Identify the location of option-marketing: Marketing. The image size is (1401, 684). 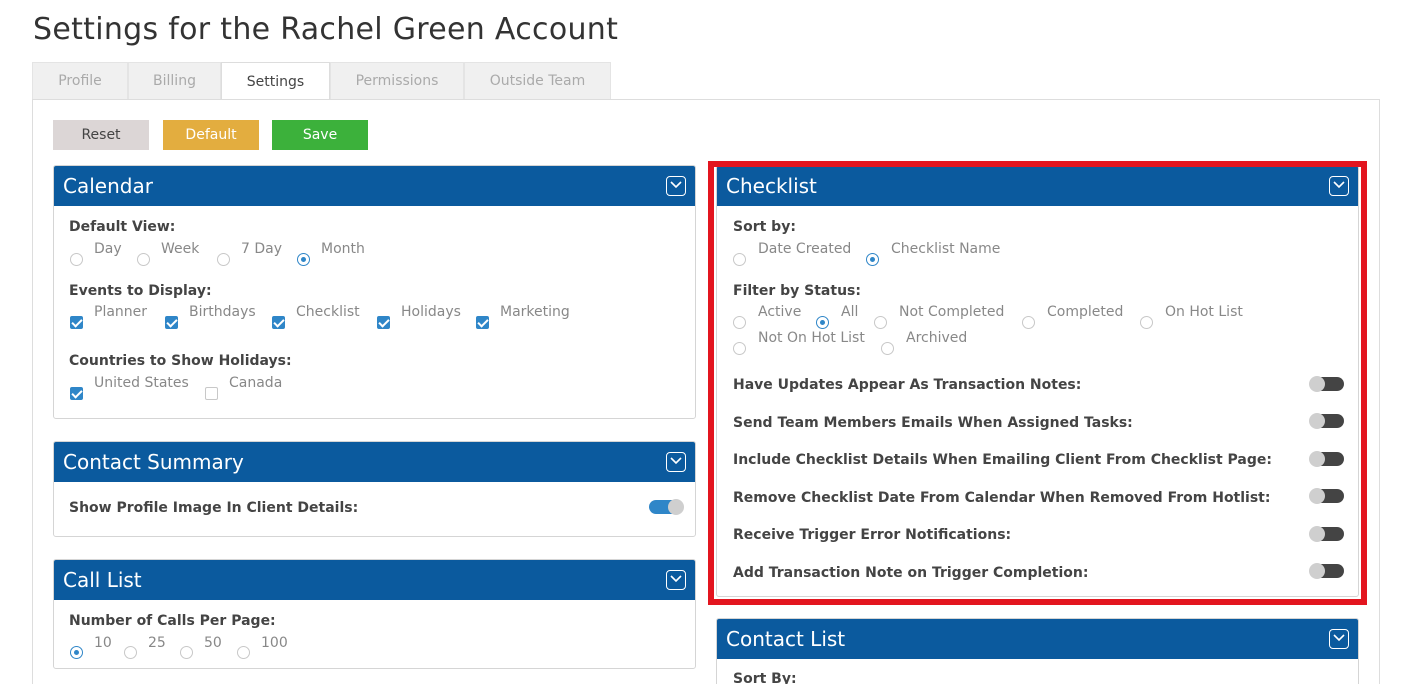
(535, 312).